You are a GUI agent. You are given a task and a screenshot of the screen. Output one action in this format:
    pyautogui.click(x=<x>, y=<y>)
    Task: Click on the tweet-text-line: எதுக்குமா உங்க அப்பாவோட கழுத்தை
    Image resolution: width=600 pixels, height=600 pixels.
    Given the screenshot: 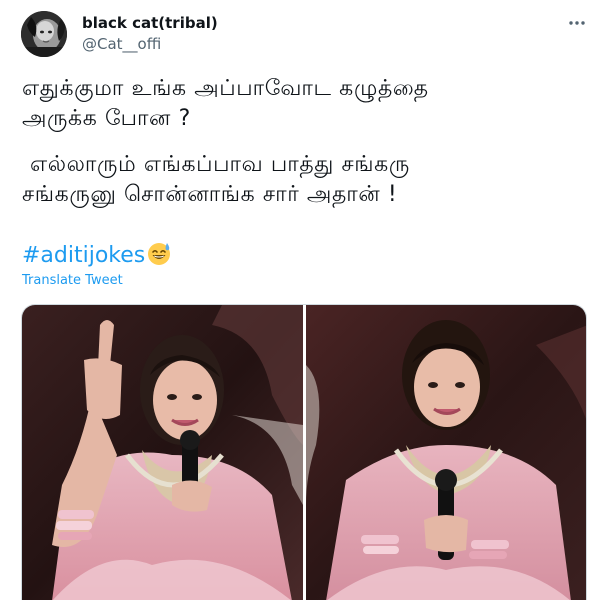 What is the action you would take?
    pyautogui.click(x=225, y=88)
    